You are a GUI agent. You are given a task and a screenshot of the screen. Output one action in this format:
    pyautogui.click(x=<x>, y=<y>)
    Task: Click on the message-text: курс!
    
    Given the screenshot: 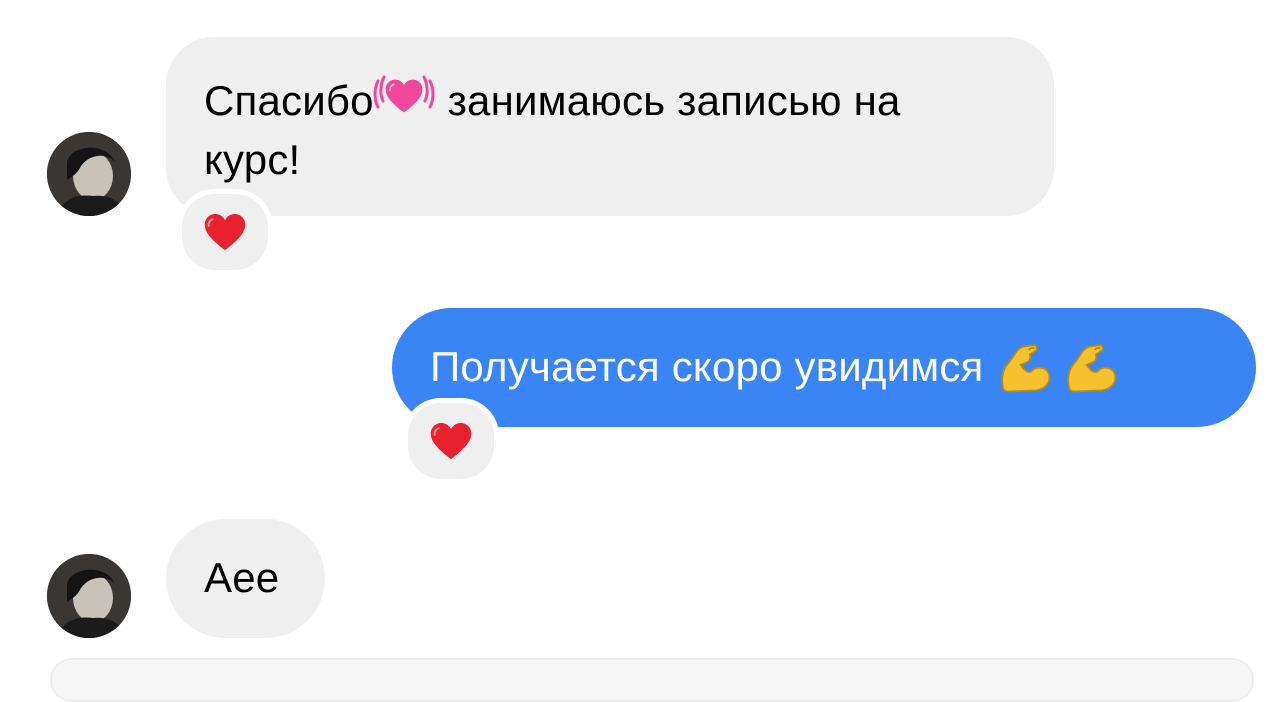 What is the action you would take?
    pyautogui.click(x=252, y=159)
    